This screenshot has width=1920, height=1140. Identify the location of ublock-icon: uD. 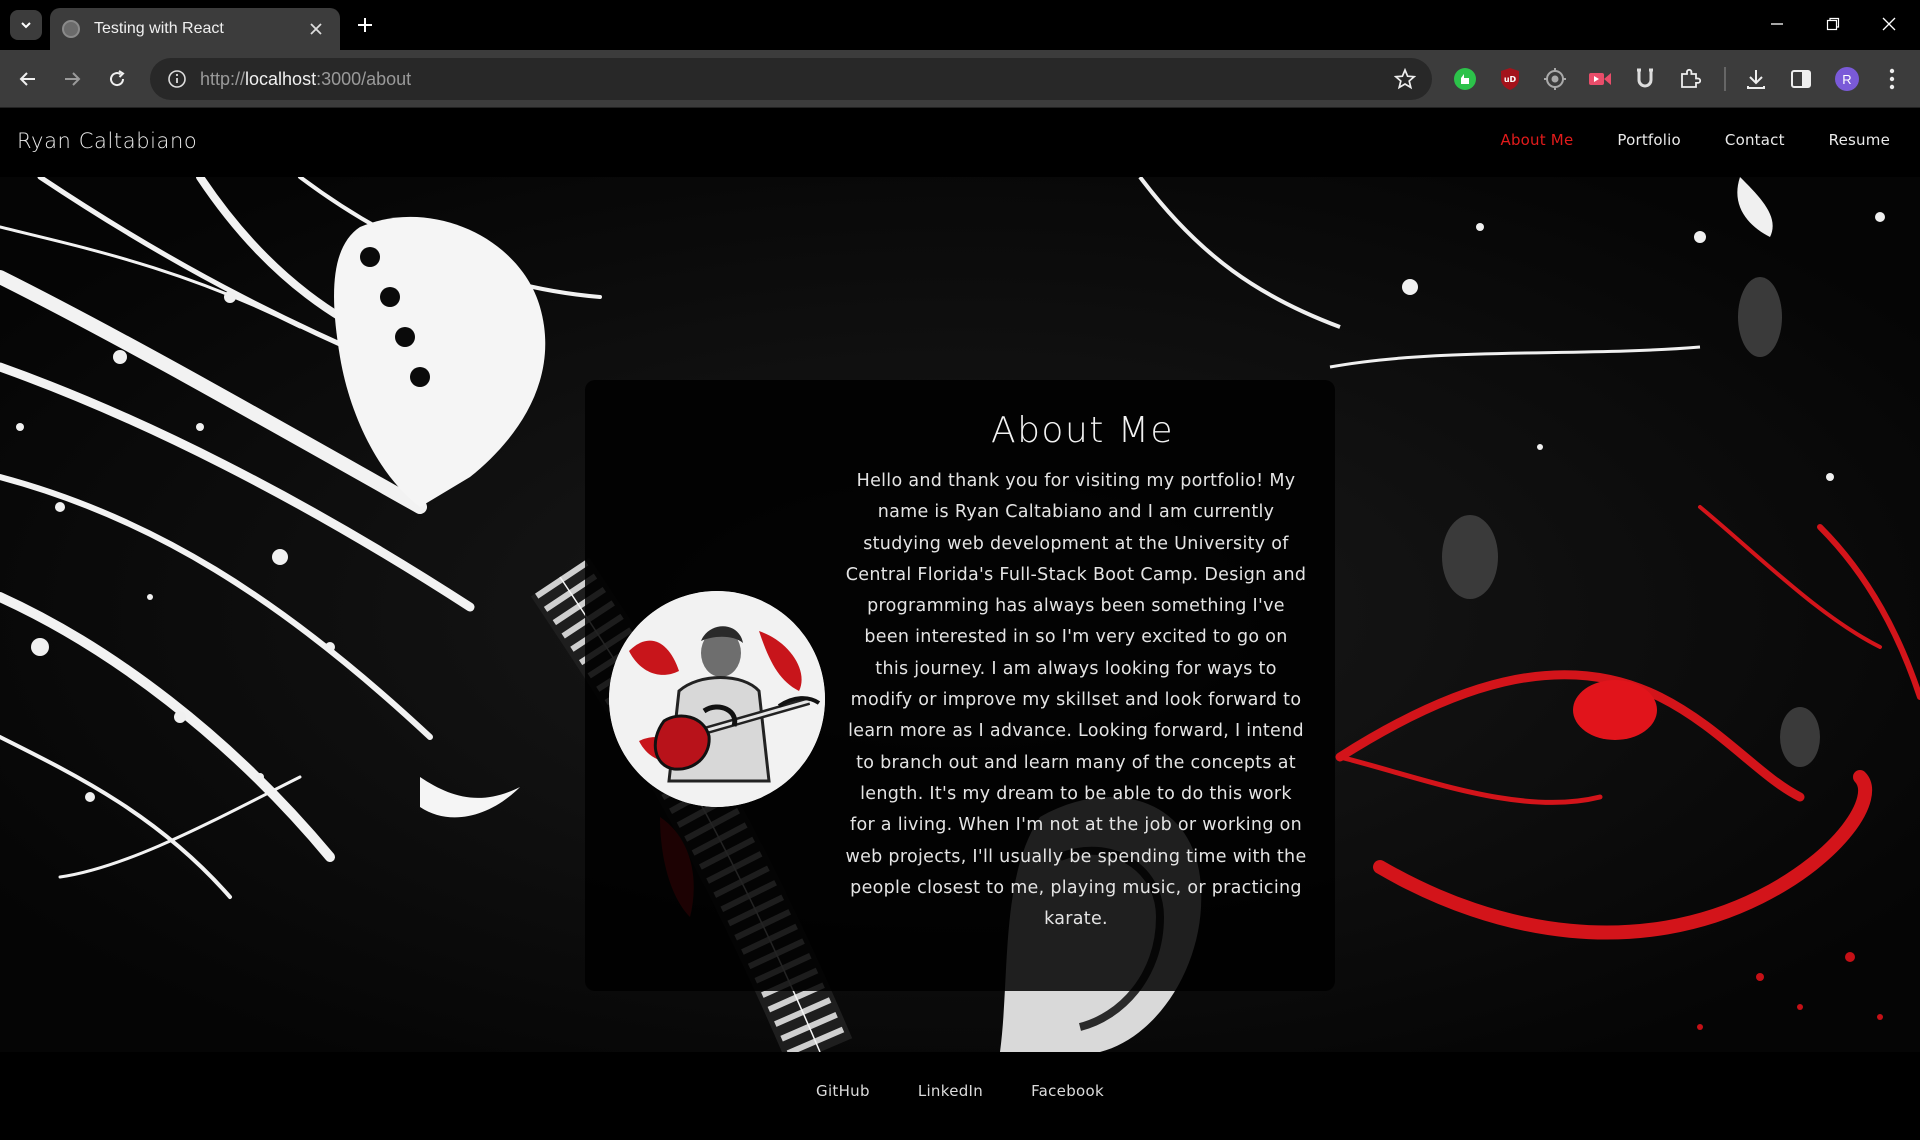
(1510, 79).